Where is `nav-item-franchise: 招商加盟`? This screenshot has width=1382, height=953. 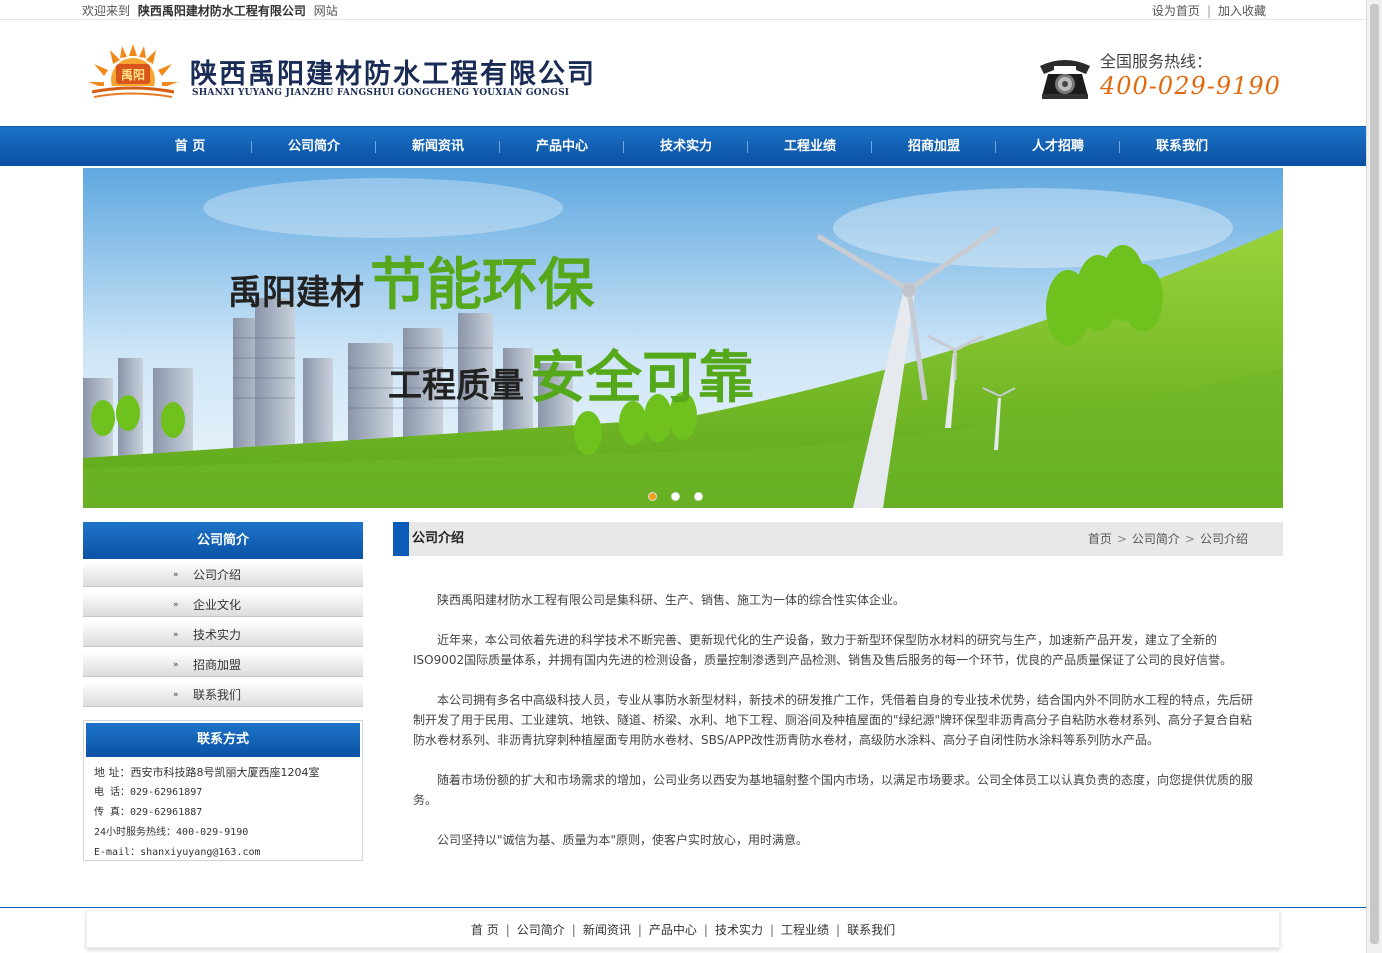 nav-item-franchise: 招商加盟 is located at coordinates (934, 147).